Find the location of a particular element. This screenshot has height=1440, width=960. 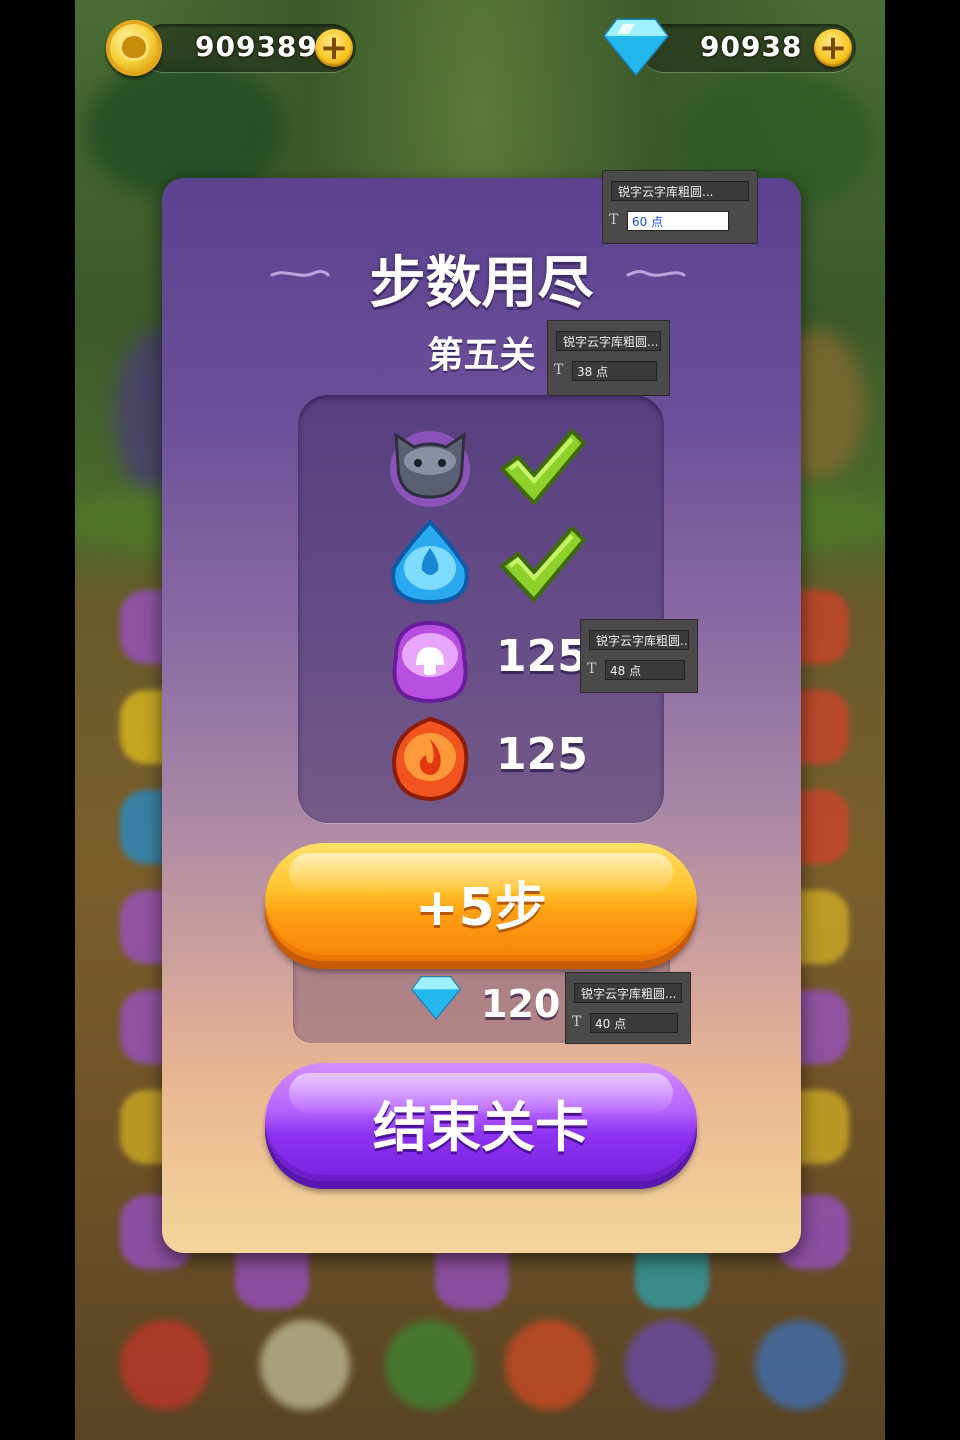

font-panel: 锐字云字库粗圆... T 48 点 is located at coordinates (639, 656).